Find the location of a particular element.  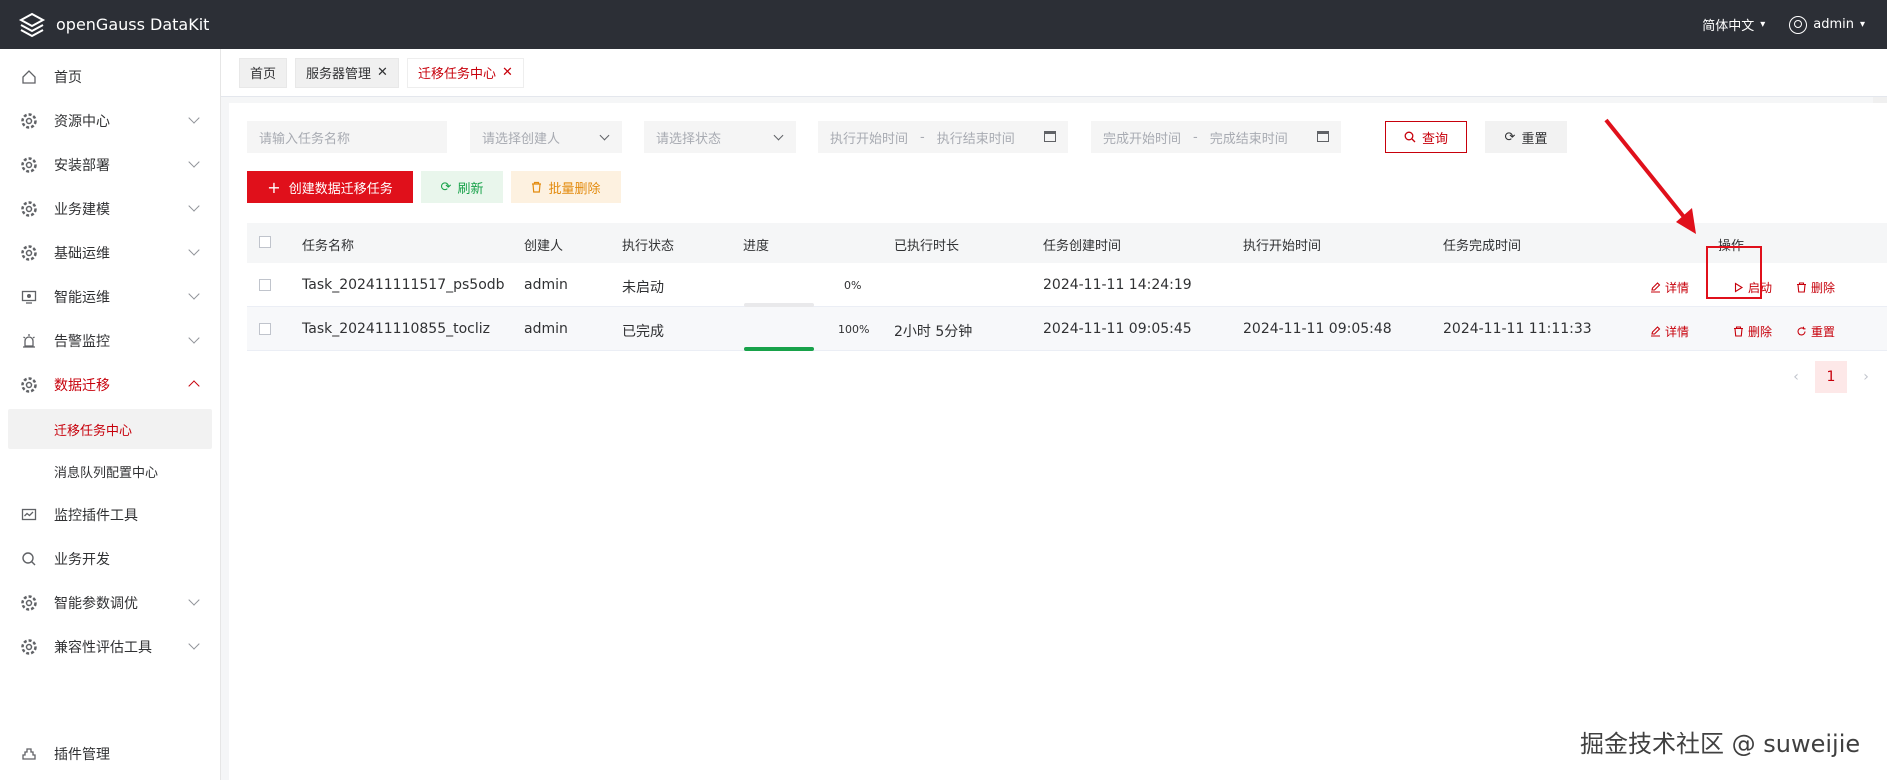

edit-icon is located at coordinates (1656, 331).